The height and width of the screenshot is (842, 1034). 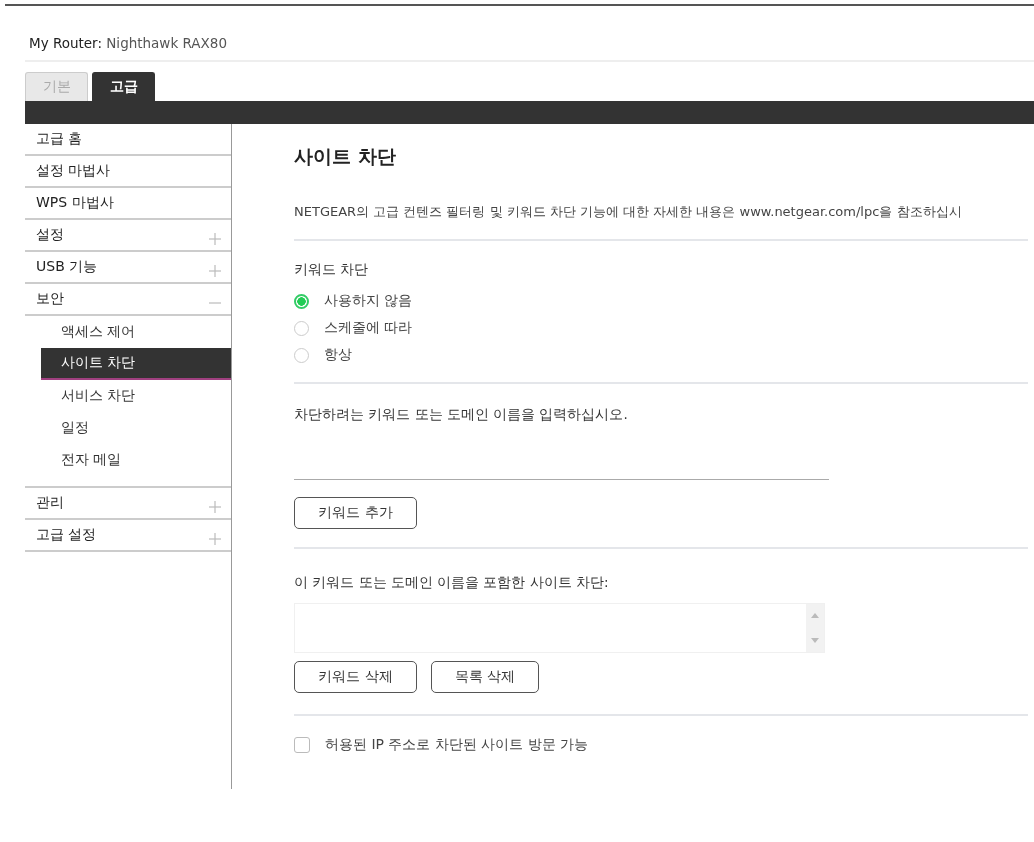 What do you see at coordinates (368, 301) in the screenshot?
I see `radio-label: 사용하지 않음` at bounding box center [368, 301].